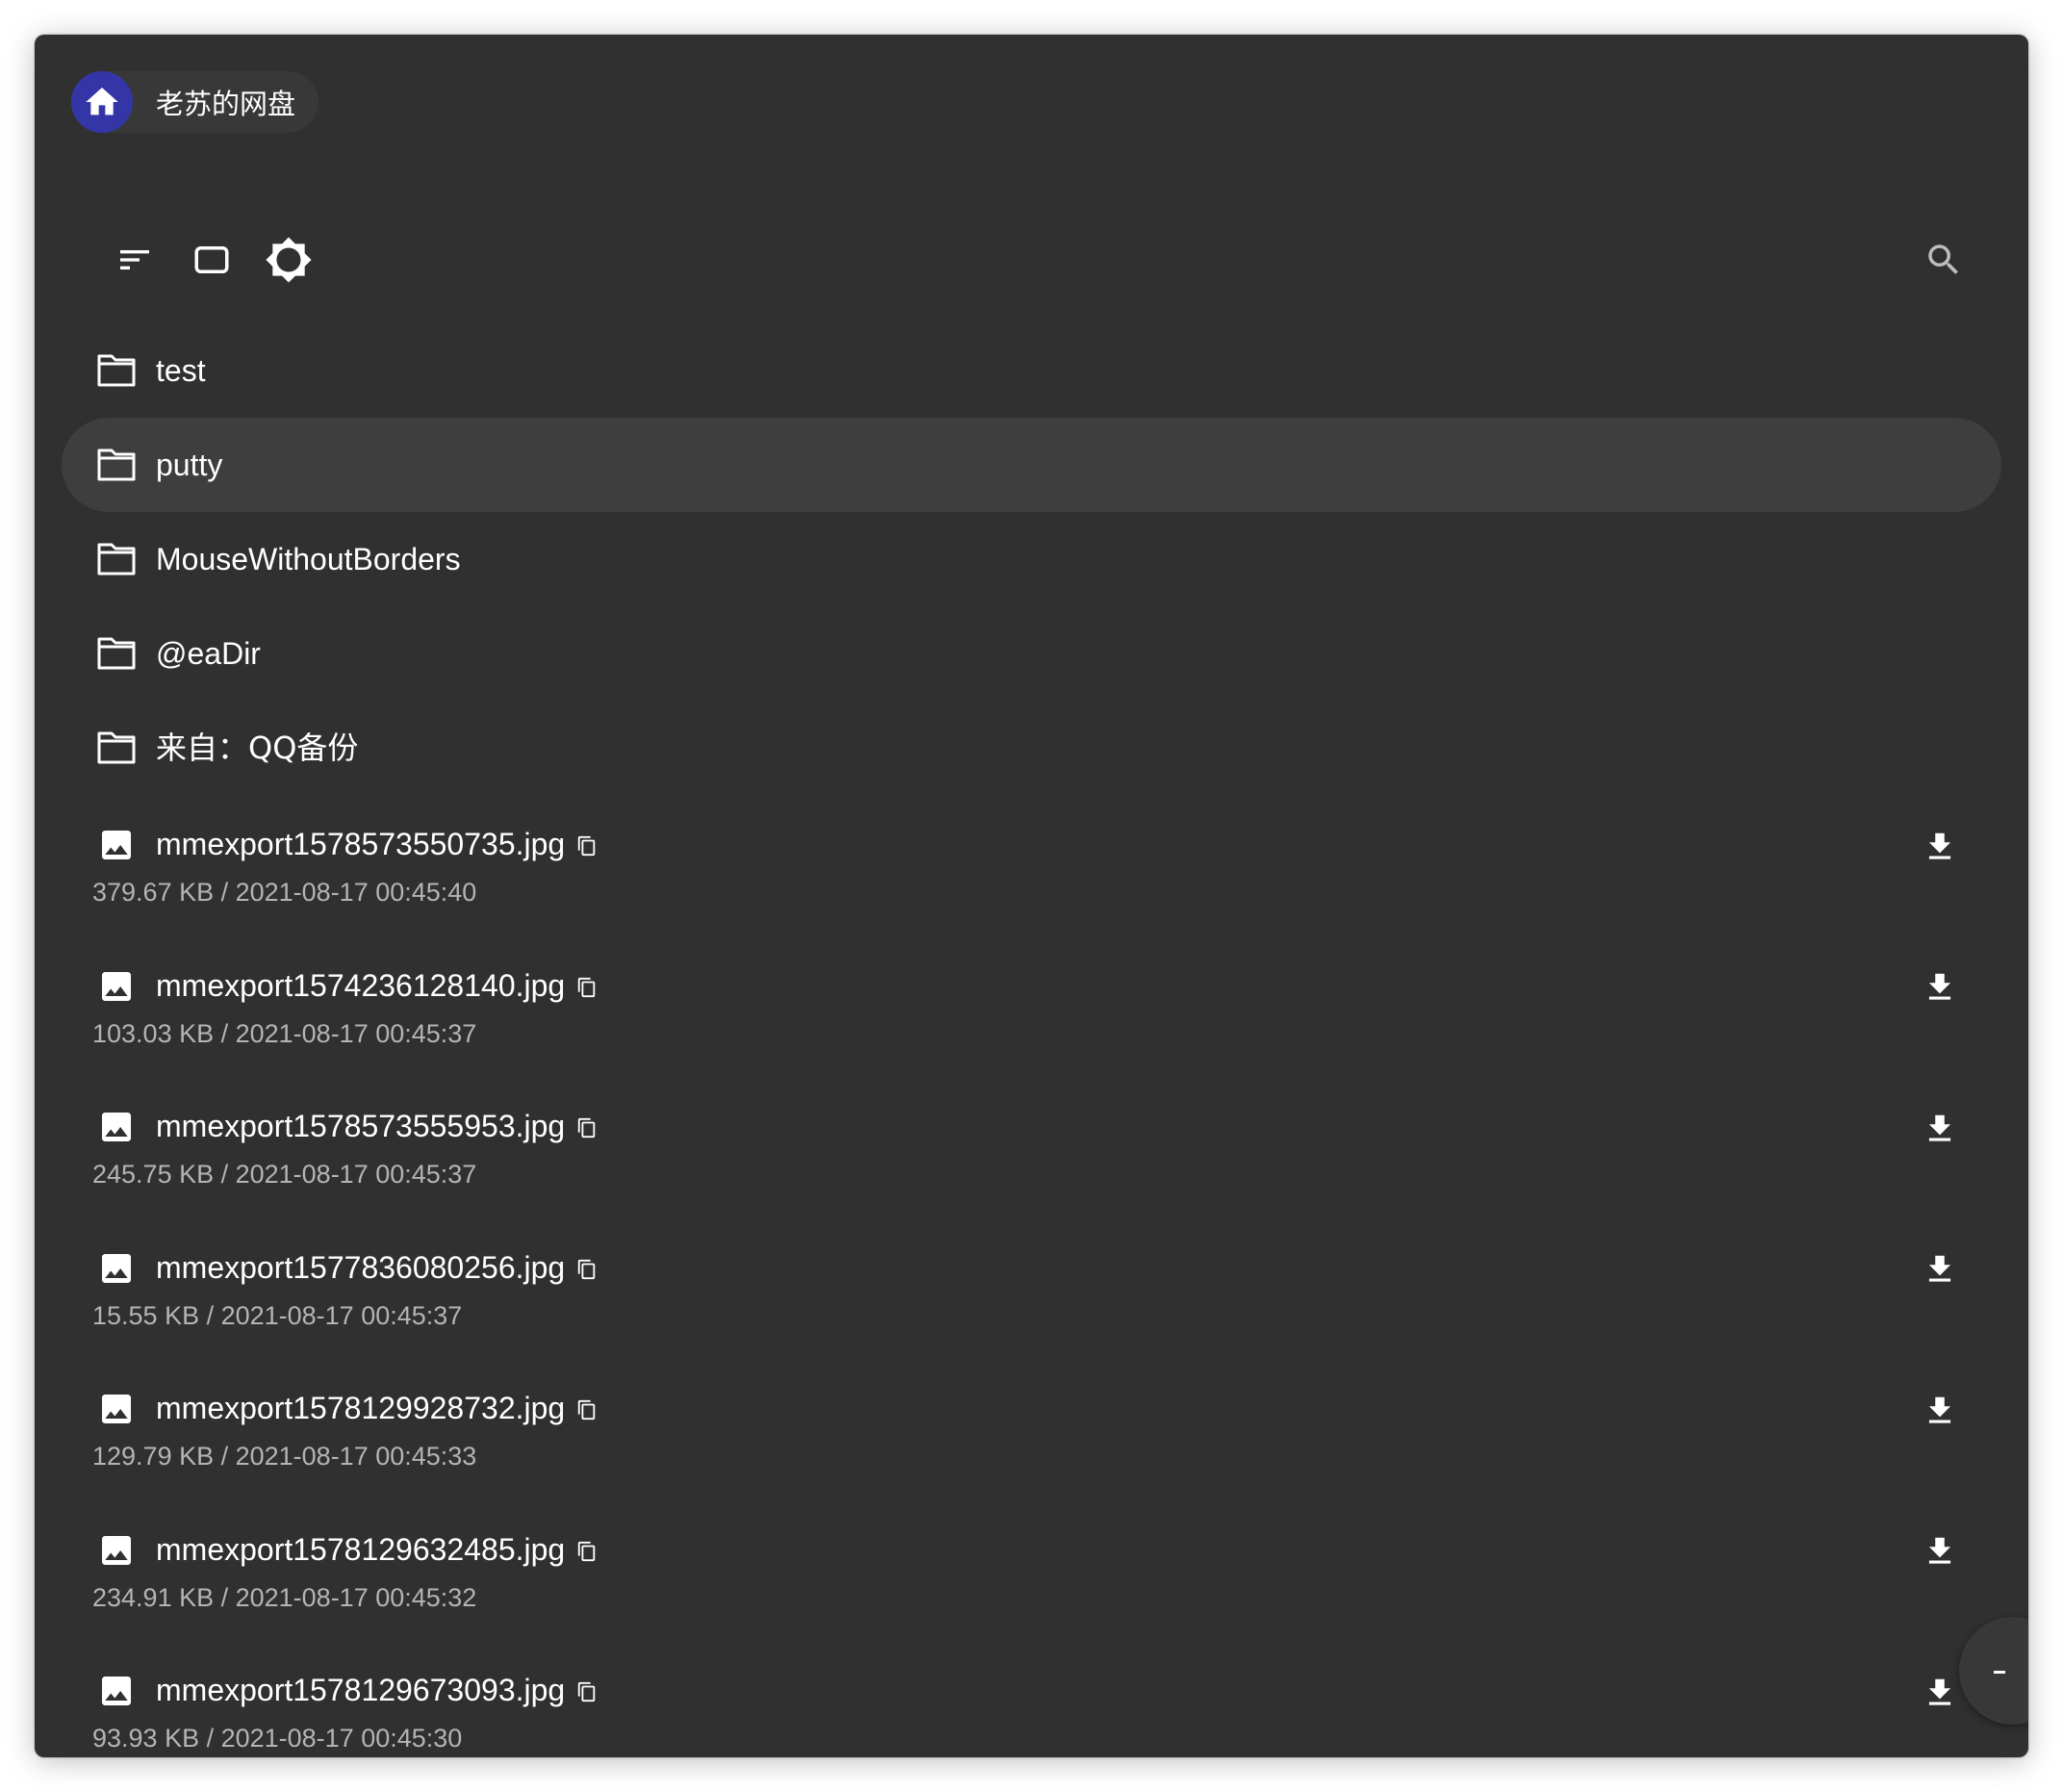 The width and height of the screenshot is (2063, 1792). I want to click on folder-row: @eaDir, so click(1031, 653).